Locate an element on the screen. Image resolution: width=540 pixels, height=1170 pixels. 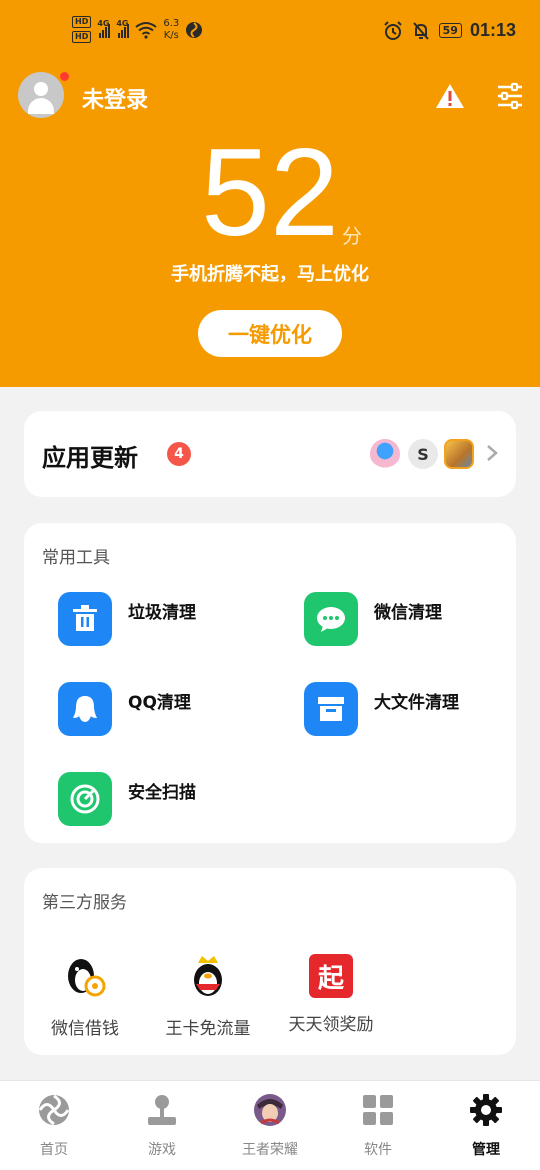
nav-item-home: 首页 is located at coordinates (54, 1125).